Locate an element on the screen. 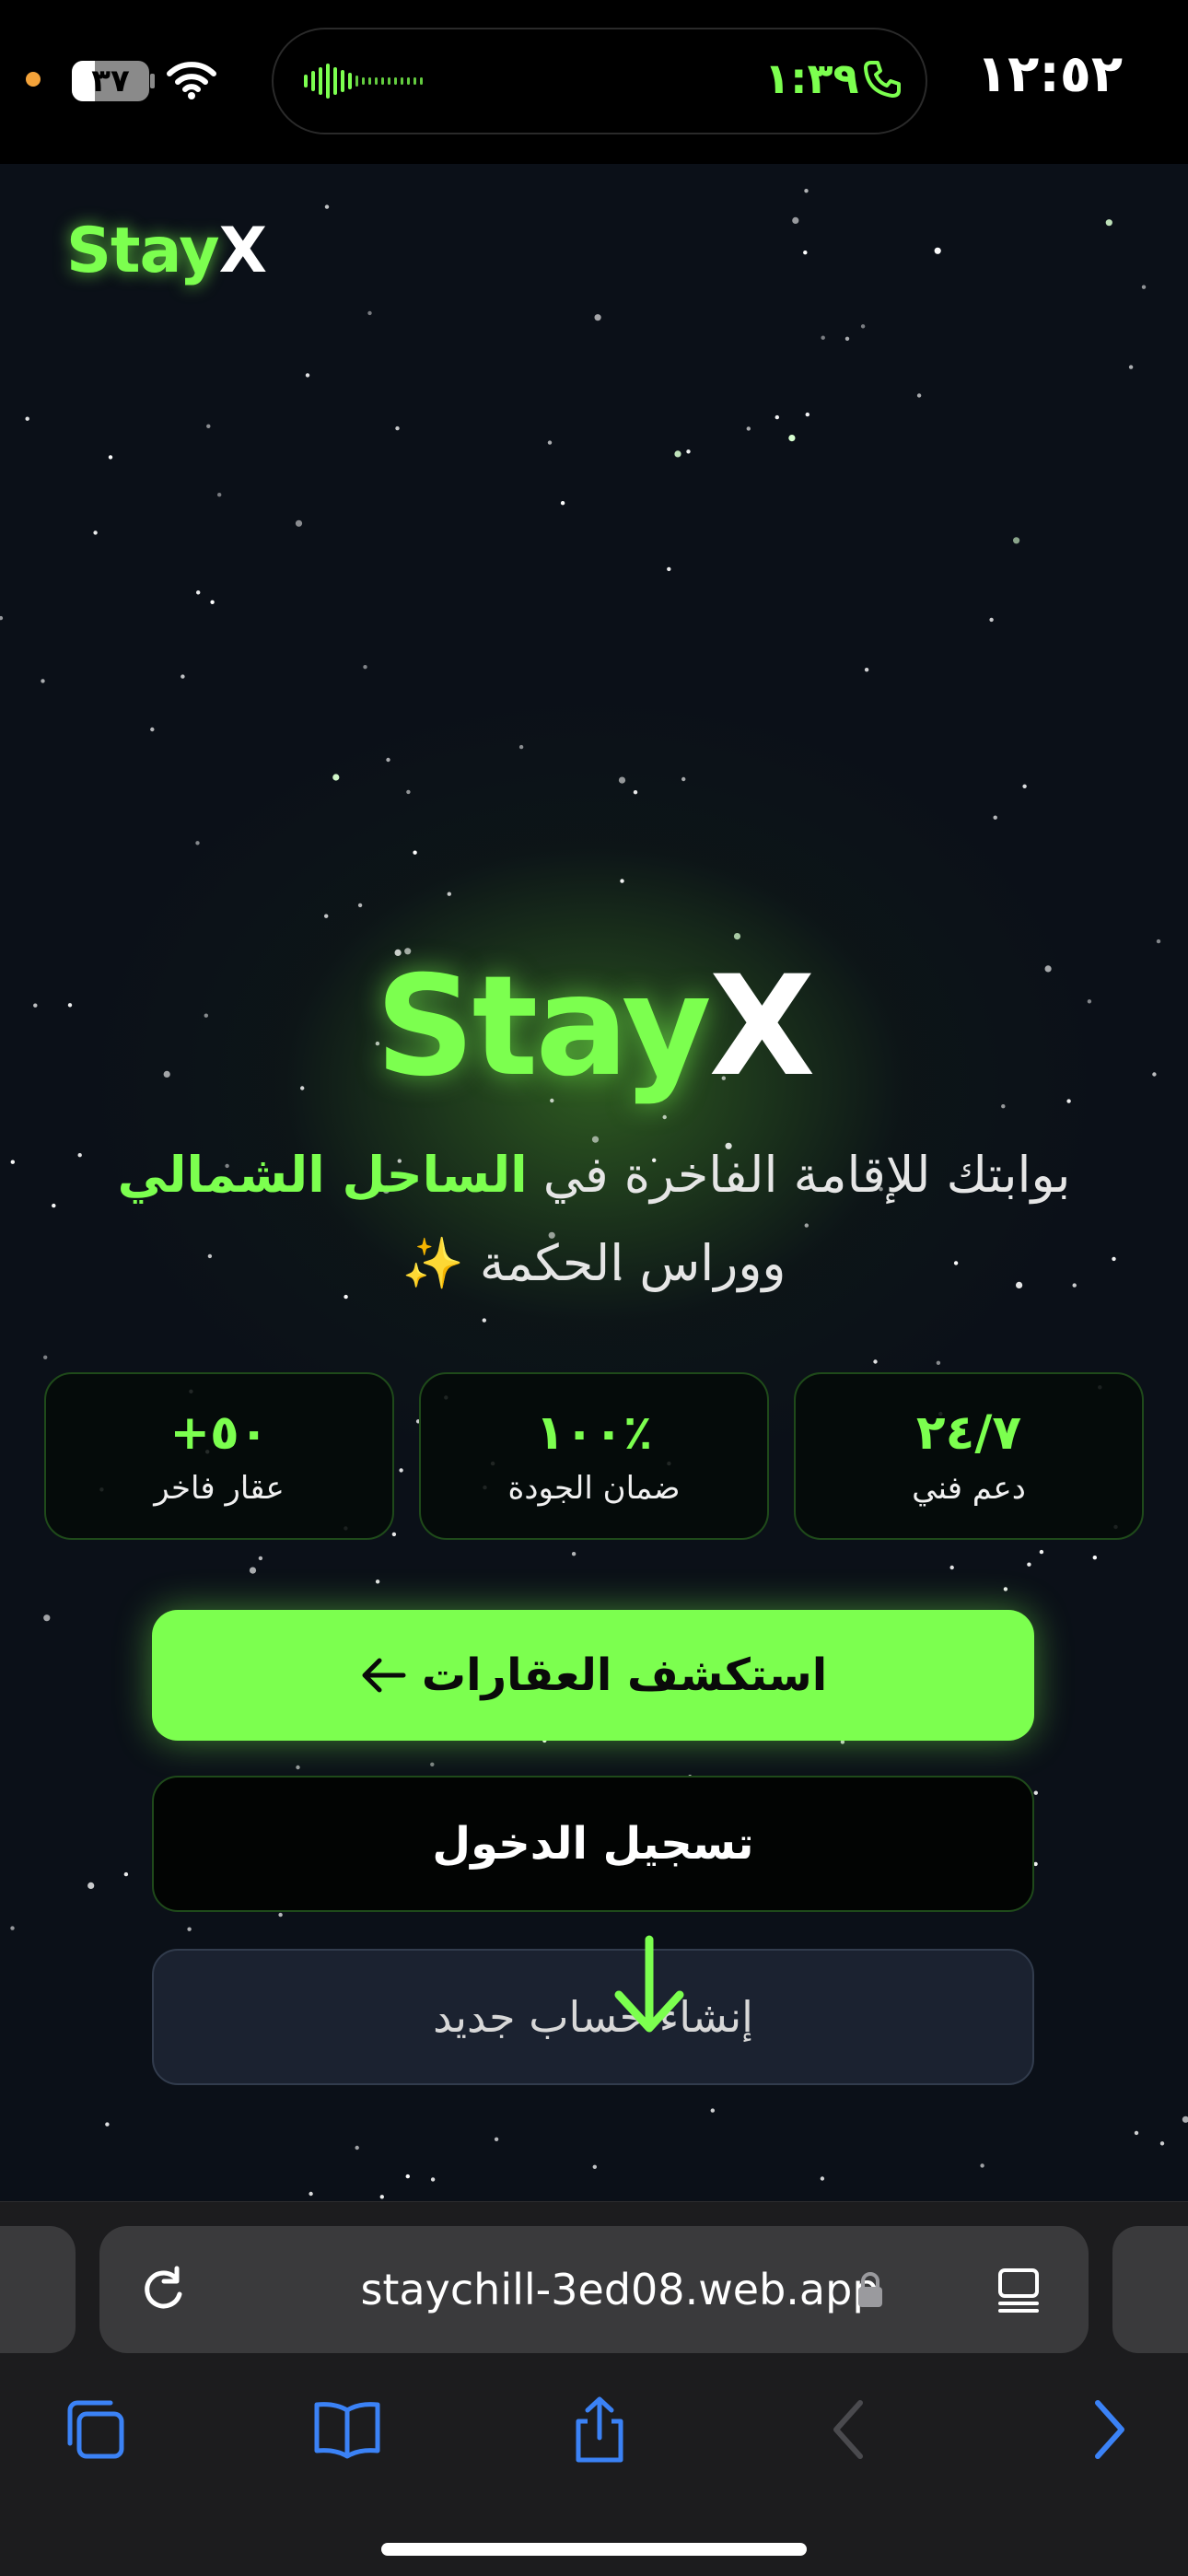  url-text: staychill-3ed08.web.app is located at coordinates (620, 2289).